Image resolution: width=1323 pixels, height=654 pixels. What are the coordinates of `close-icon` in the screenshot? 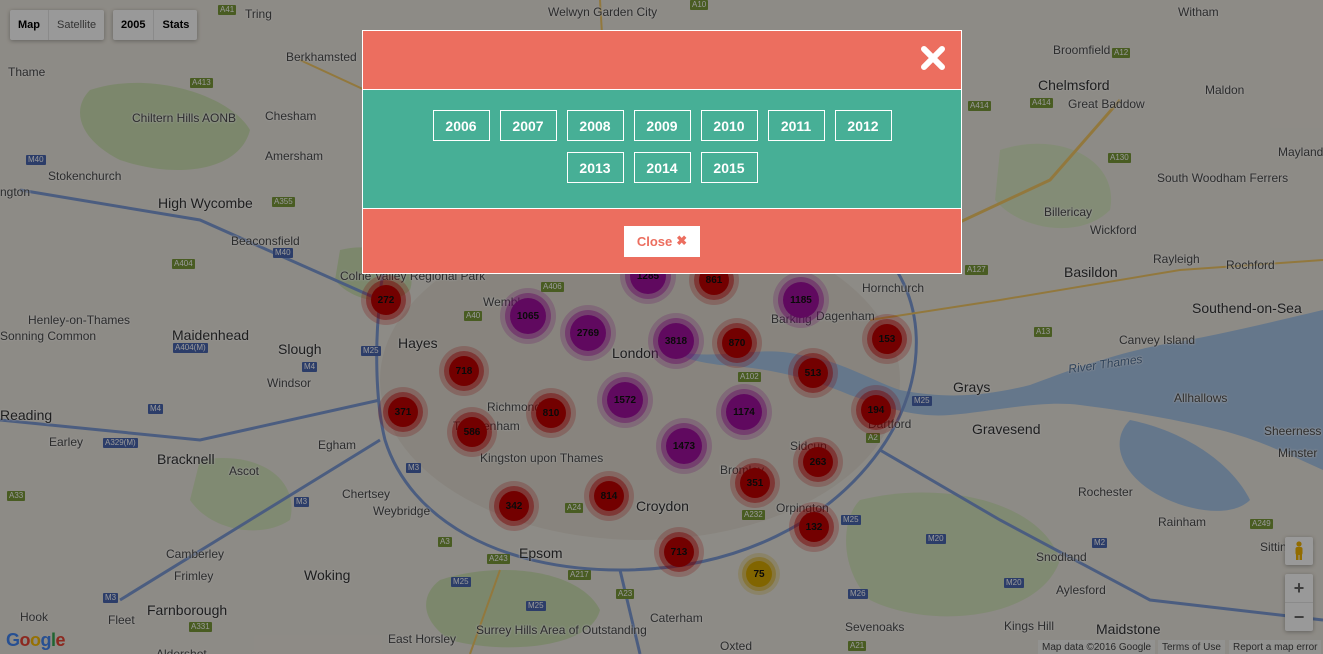 It's located at (933, 58).